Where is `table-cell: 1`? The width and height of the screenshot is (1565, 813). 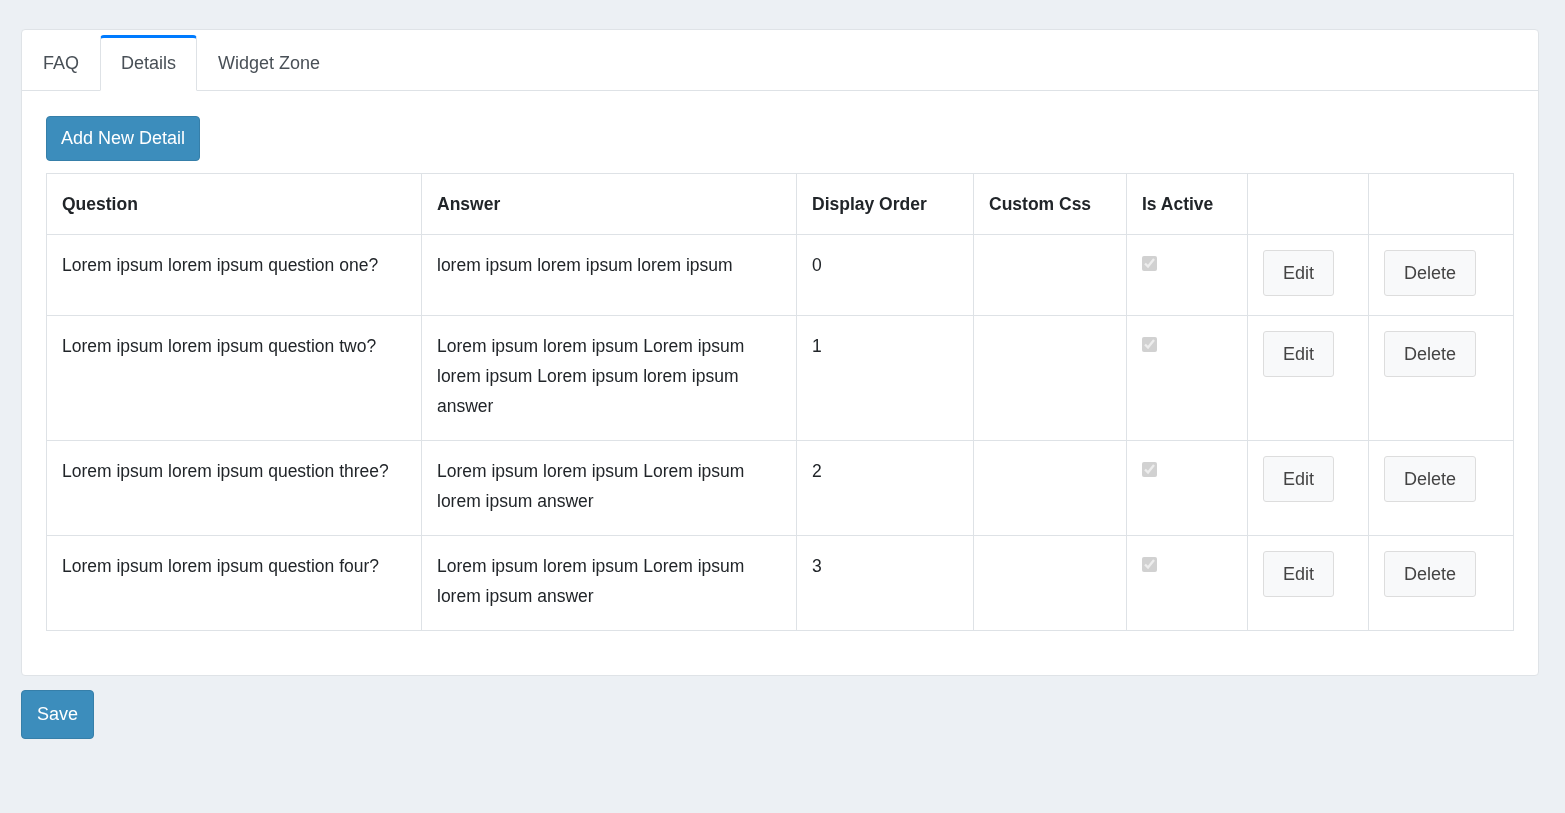 table-cell: 1 is located at coordinates (817, 346).